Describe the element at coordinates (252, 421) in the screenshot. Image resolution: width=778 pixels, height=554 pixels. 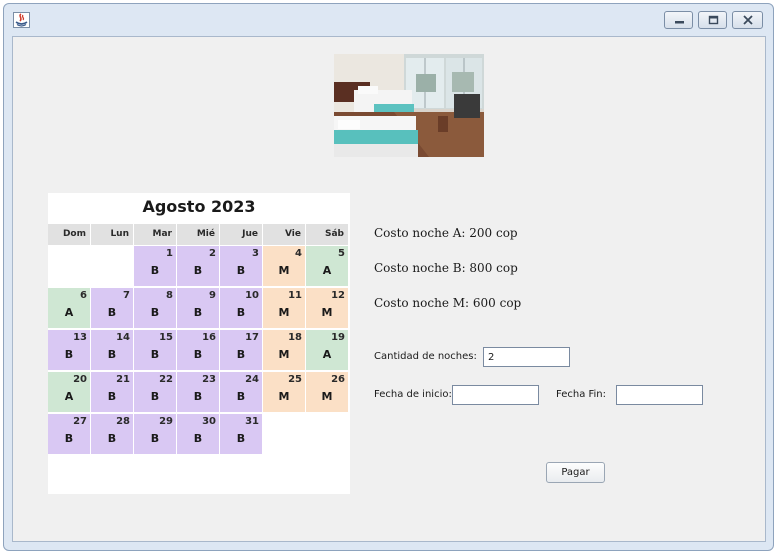
I see `calendar-day-number: 31` at that location.